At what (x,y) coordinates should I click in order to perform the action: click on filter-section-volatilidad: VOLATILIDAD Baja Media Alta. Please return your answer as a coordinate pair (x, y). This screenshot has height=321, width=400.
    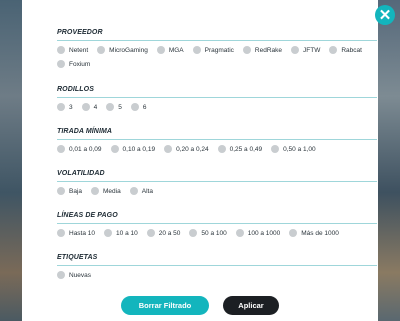
    Looking at the image, I should click on (217, 185).